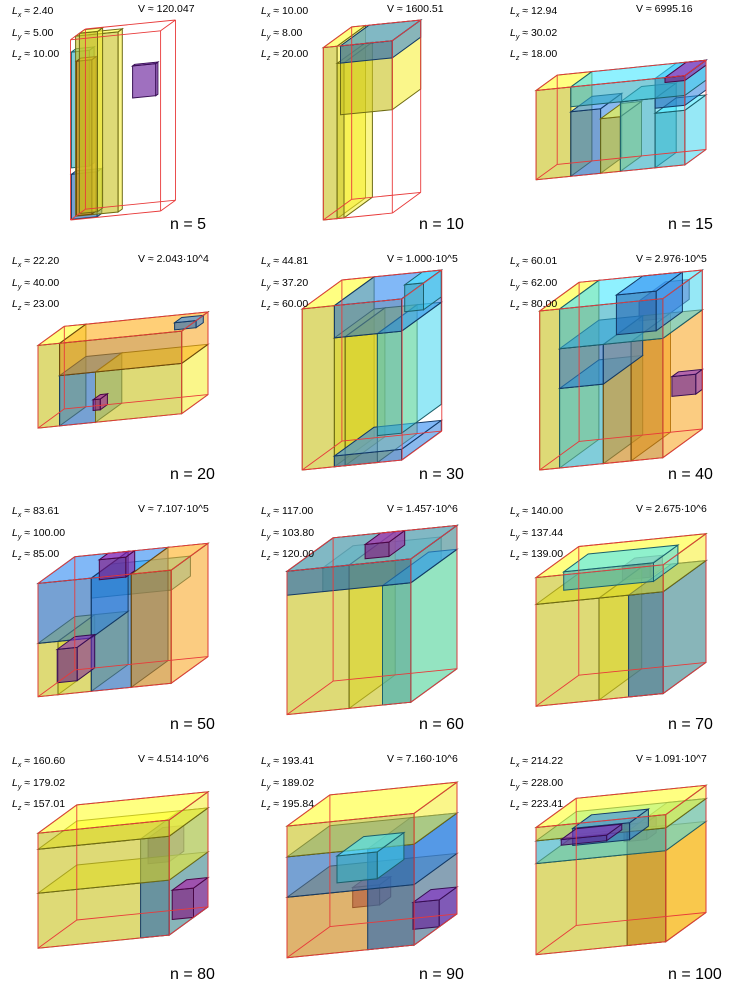 The height and width of the screenshot is (1000, 747). What do you see at coordinates (538, 11) in the screenshot?
I see `dimension-value: ≈ 12.94` at bounding box center [538, 11].